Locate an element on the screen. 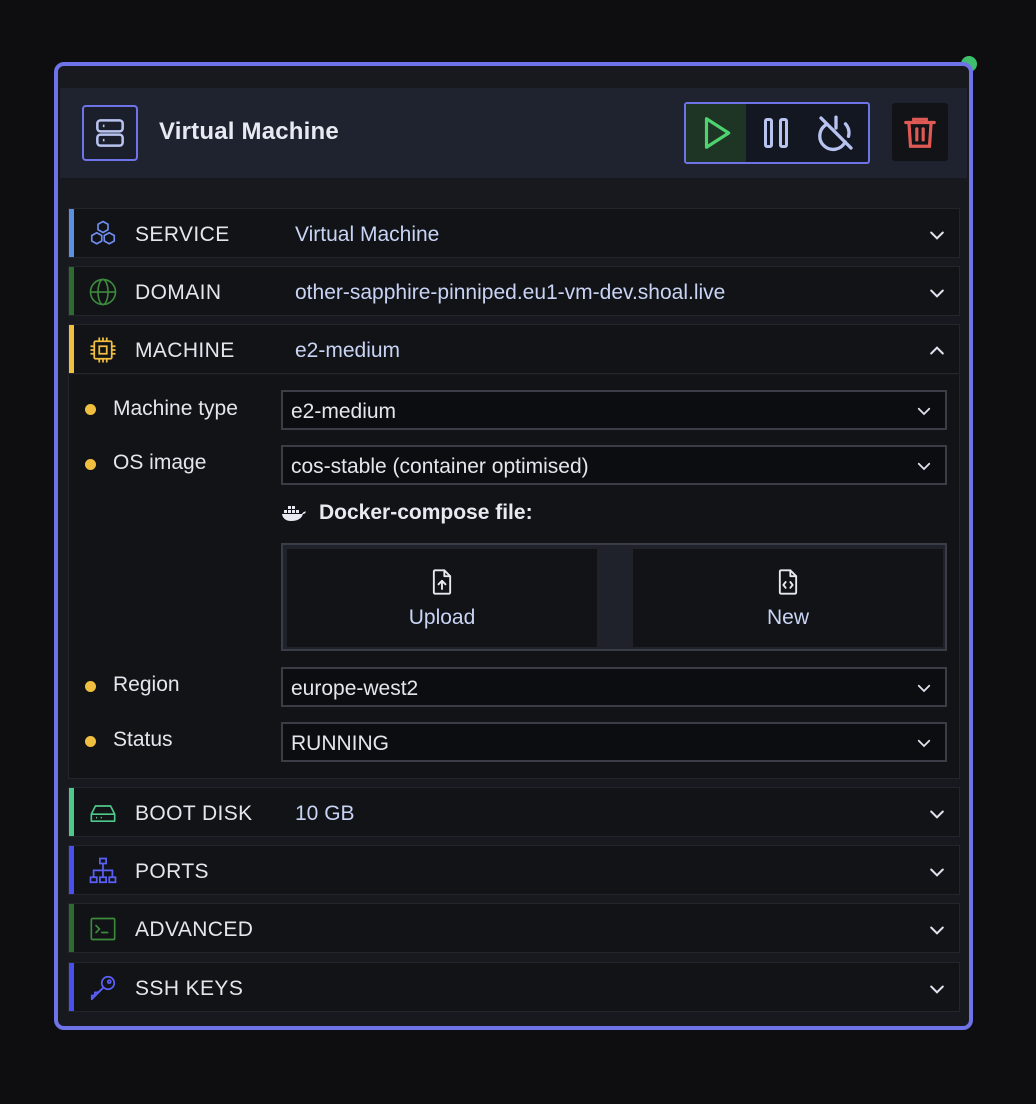 The width and height of the screenshot is (1036, 1104). cpu-icon is located at coordinates (103, 350).